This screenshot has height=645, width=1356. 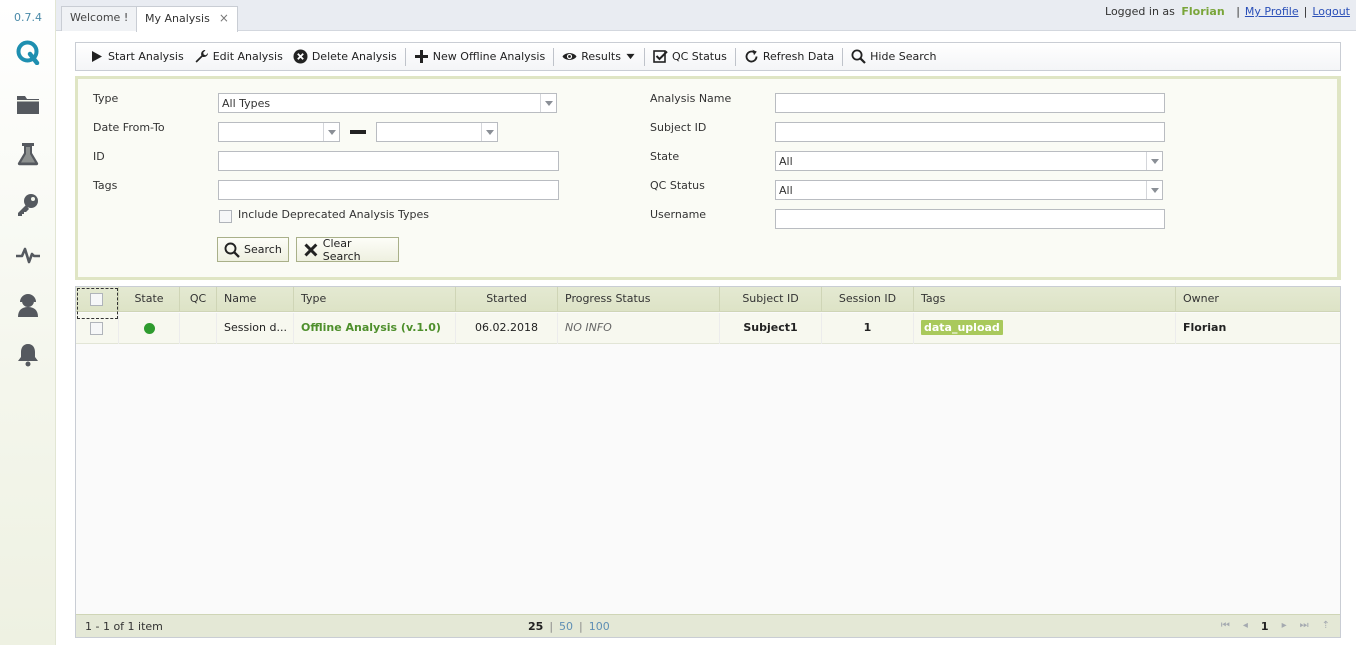 What do you see at coordinates (479, 57) in the screenshot?
I see `new-offline-analysis-button: New Offline Analysis` at bounding box center [479, 57].